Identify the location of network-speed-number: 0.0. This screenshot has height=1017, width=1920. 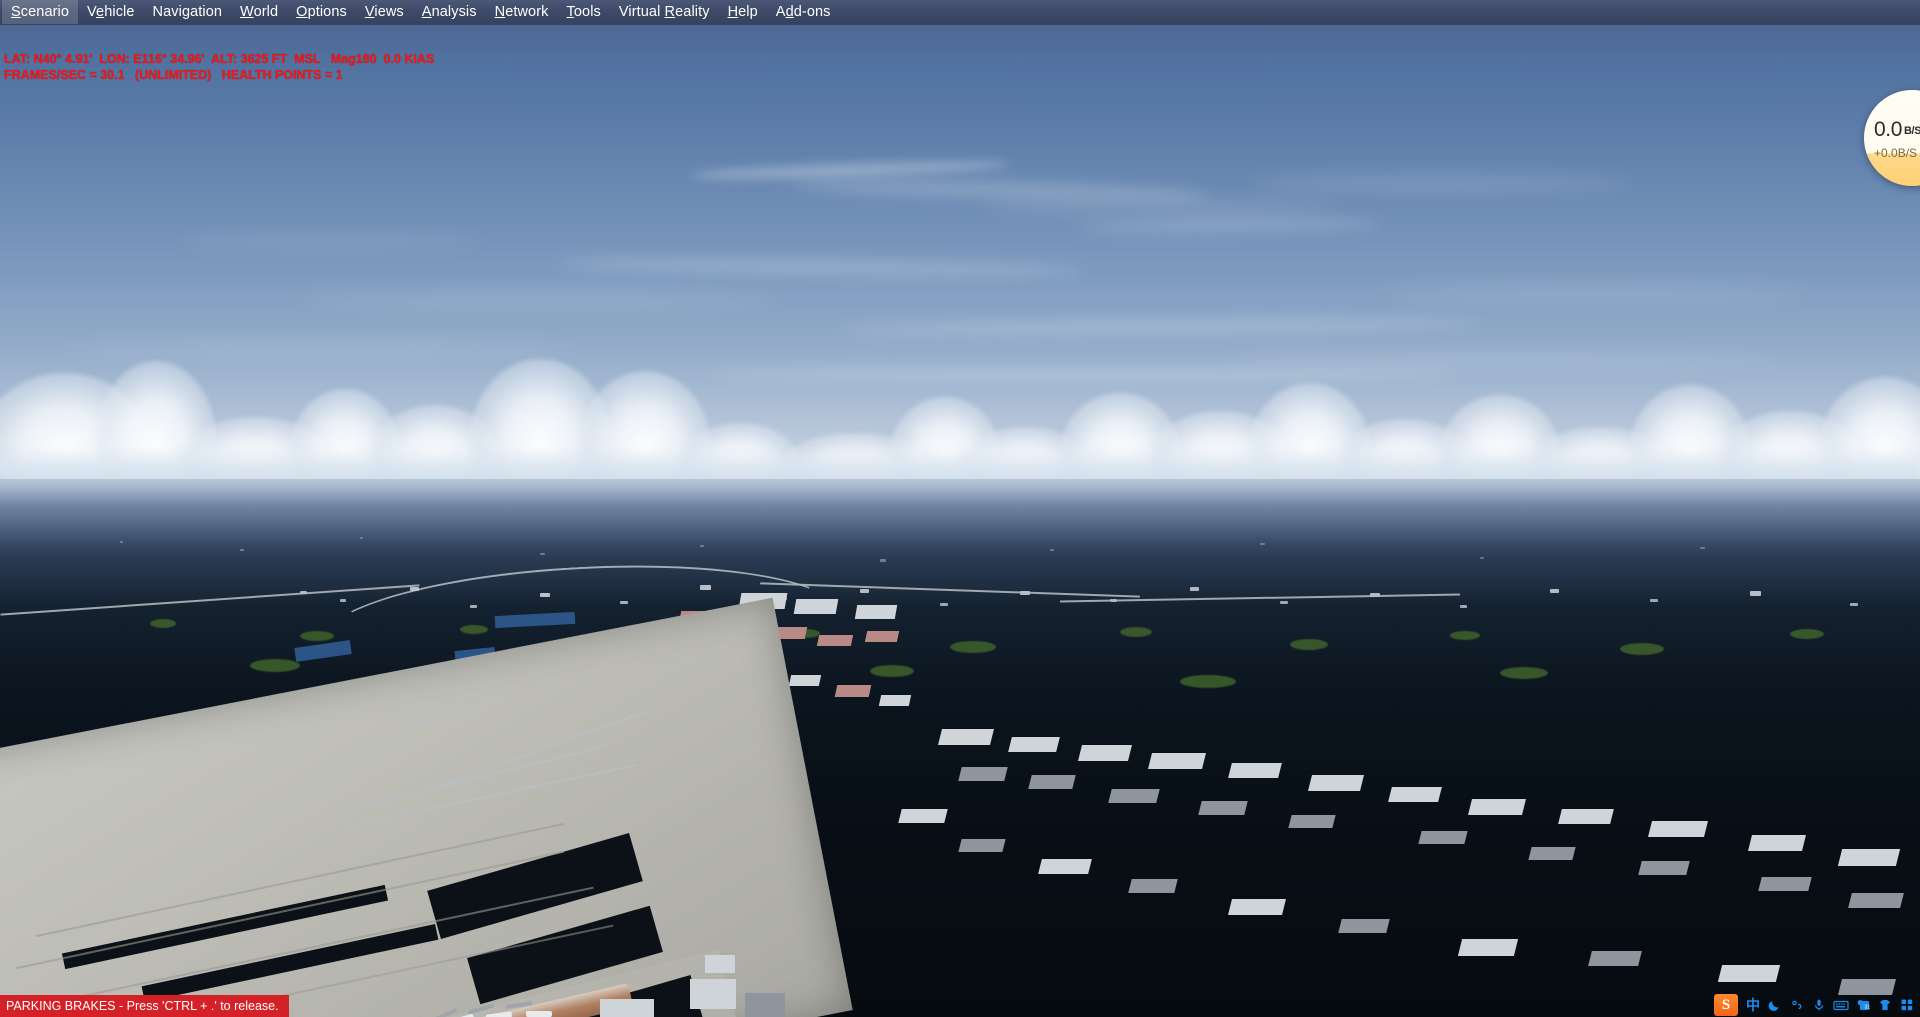
(1888, 129).